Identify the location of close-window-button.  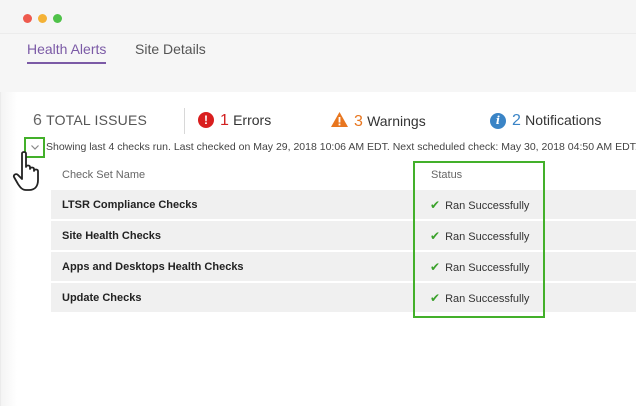
(27, 18).